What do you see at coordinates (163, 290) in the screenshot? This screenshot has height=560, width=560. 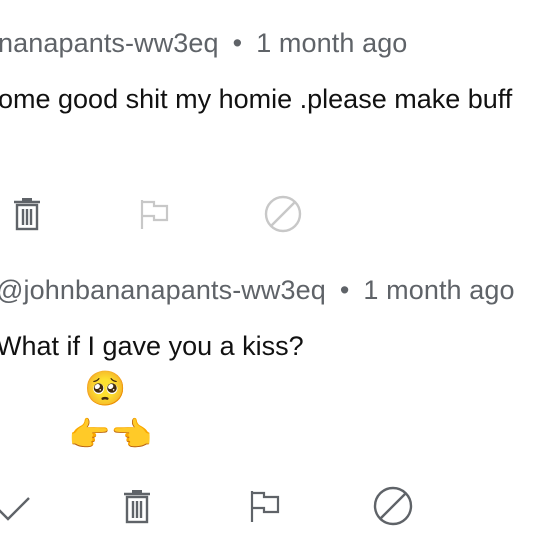 I see `comment-author: @johnbananapants-ww3eq` at bounding box center [163, 290].